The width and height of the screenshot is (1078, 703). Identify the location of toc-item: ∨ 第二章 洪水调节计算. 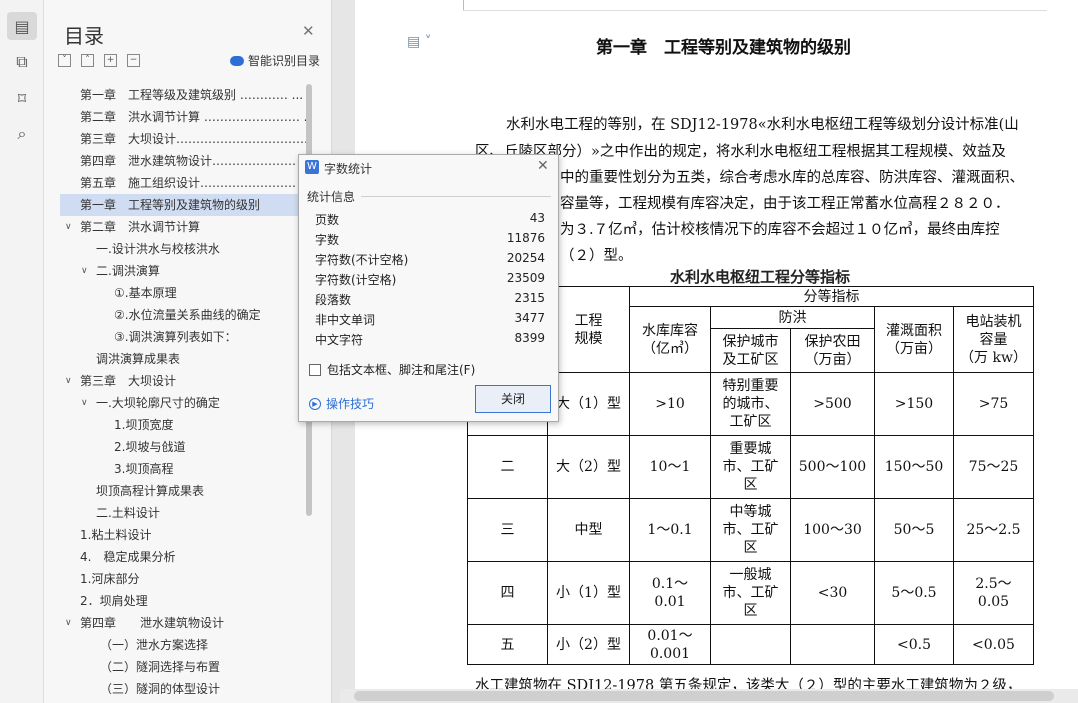
(186, 227).